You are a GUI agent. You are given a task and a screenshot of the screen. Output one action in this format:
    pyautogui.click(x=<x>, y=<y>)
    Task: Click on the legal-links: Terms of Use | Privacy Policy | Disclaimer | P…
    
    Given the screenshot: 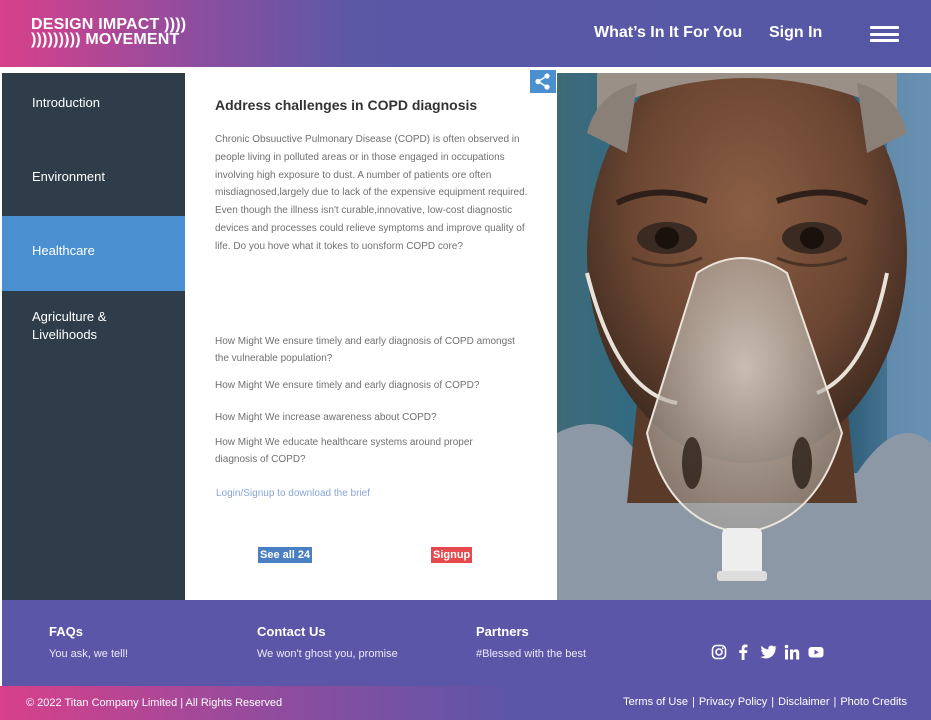 What is the action you would take?
    pyautogui.click(x=765, y=702)
    